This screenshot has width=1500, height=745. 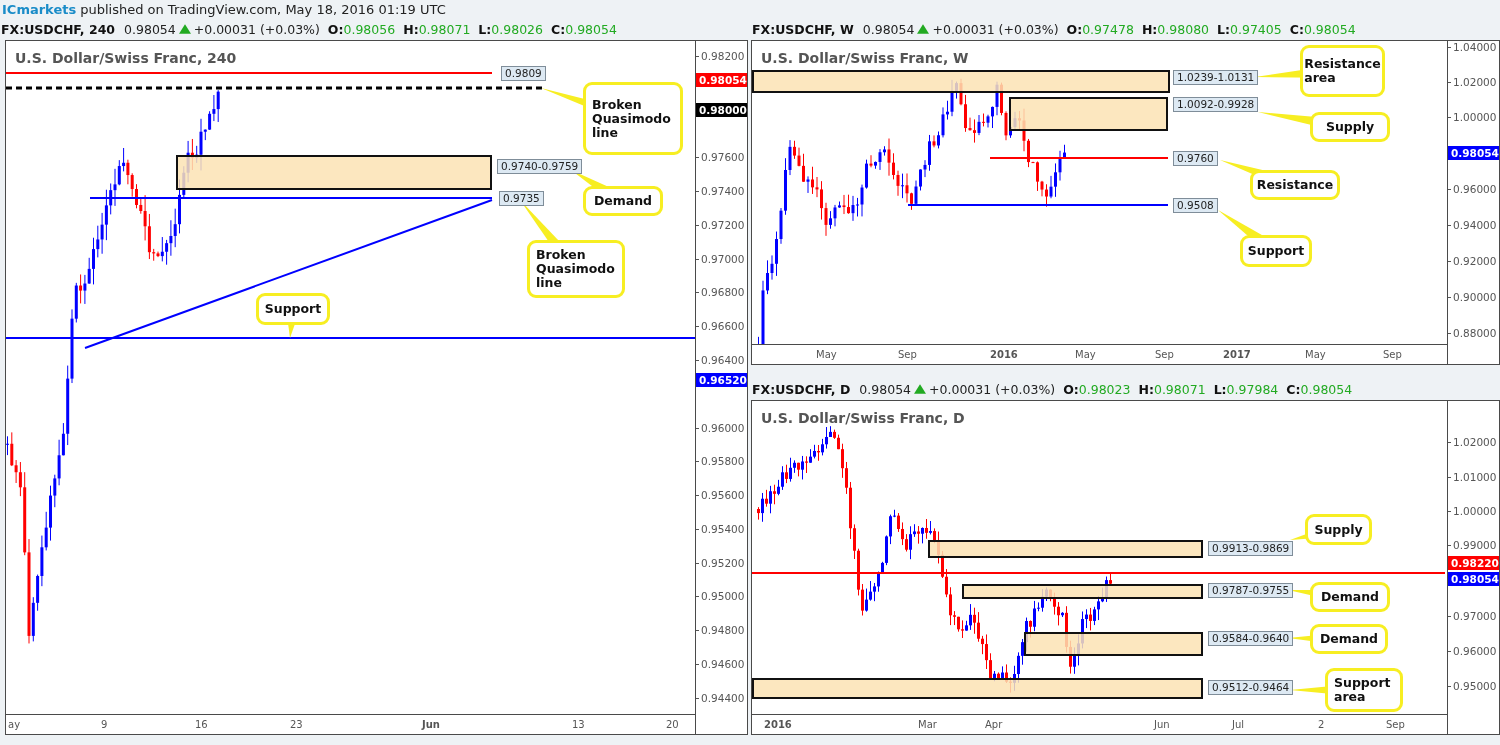 What do you see at coordinates (296, 724) in the screenshot?
I see `time-label: 23` at bounding box center [296, 724].